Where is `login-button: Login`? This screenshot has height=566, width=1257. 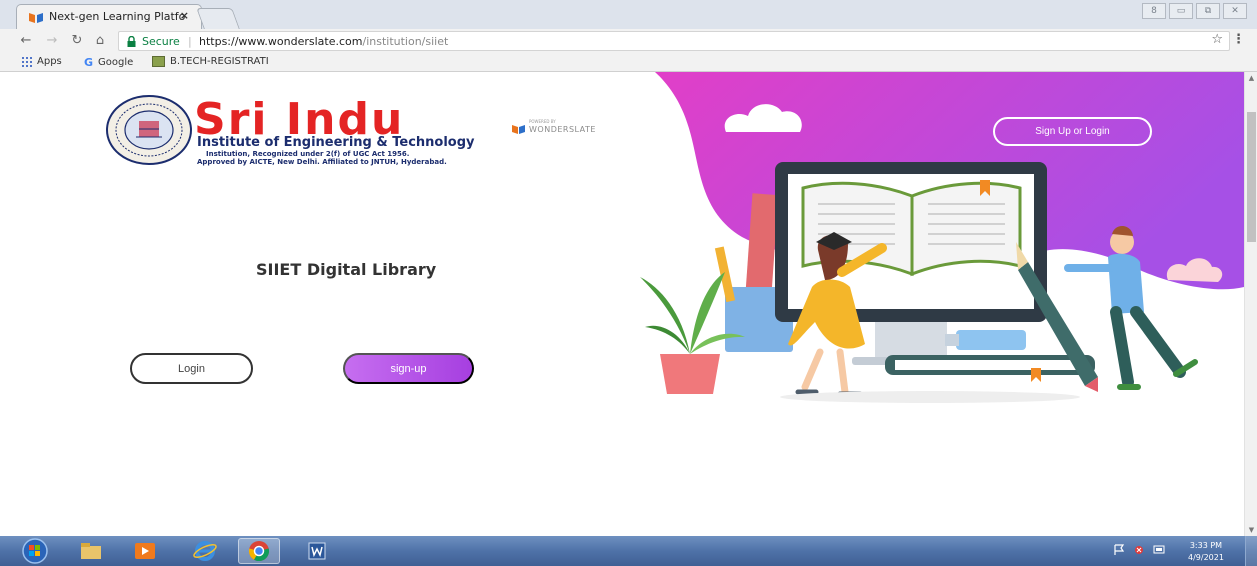 login-button: Login is located at coordinates (191, 368).